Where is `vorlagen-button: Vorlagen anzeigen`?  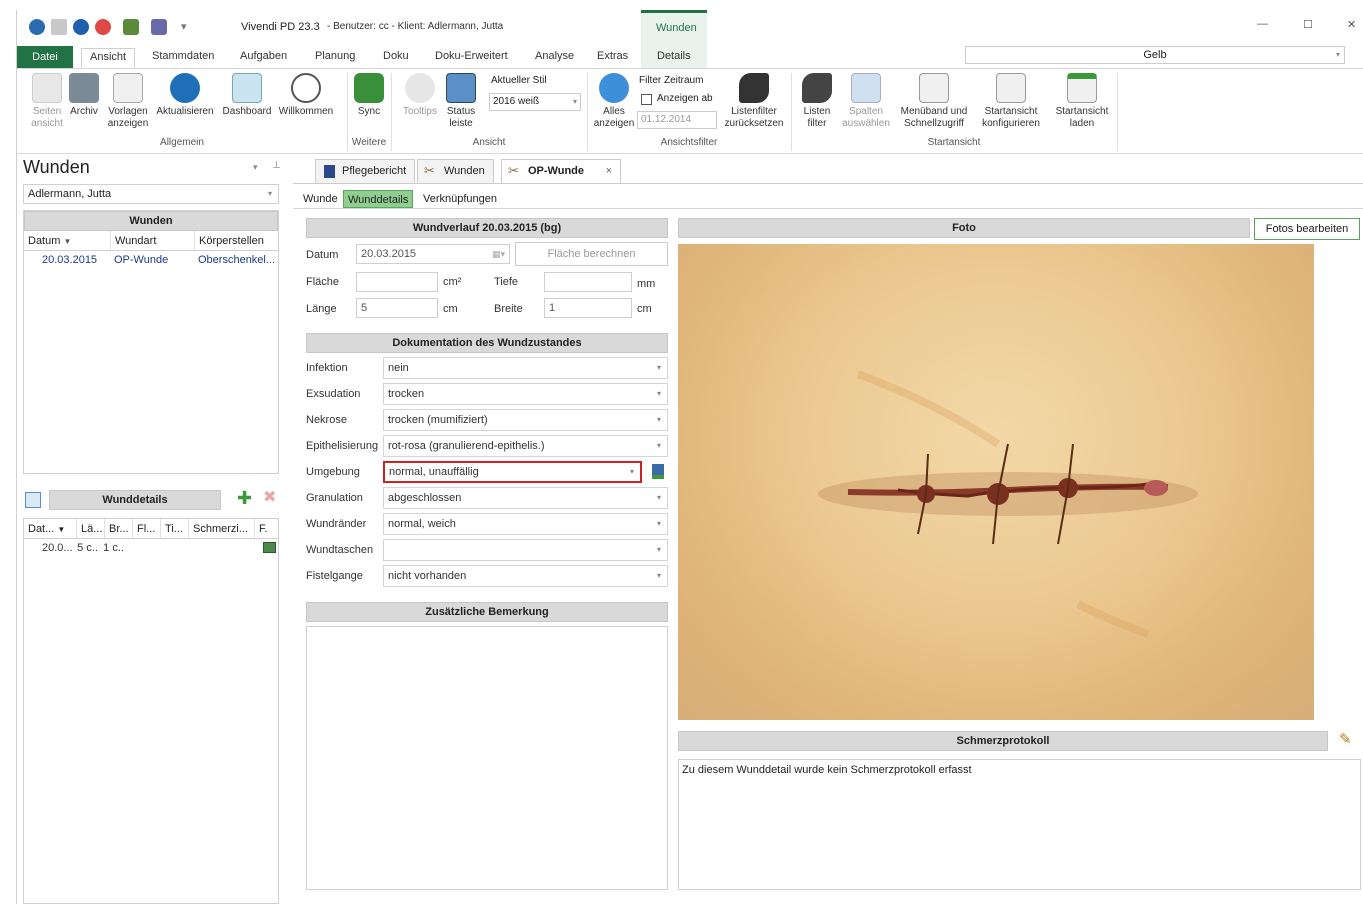
vorlagen-button: Vorlagen anzeigen is located at coordinates (128, 101).